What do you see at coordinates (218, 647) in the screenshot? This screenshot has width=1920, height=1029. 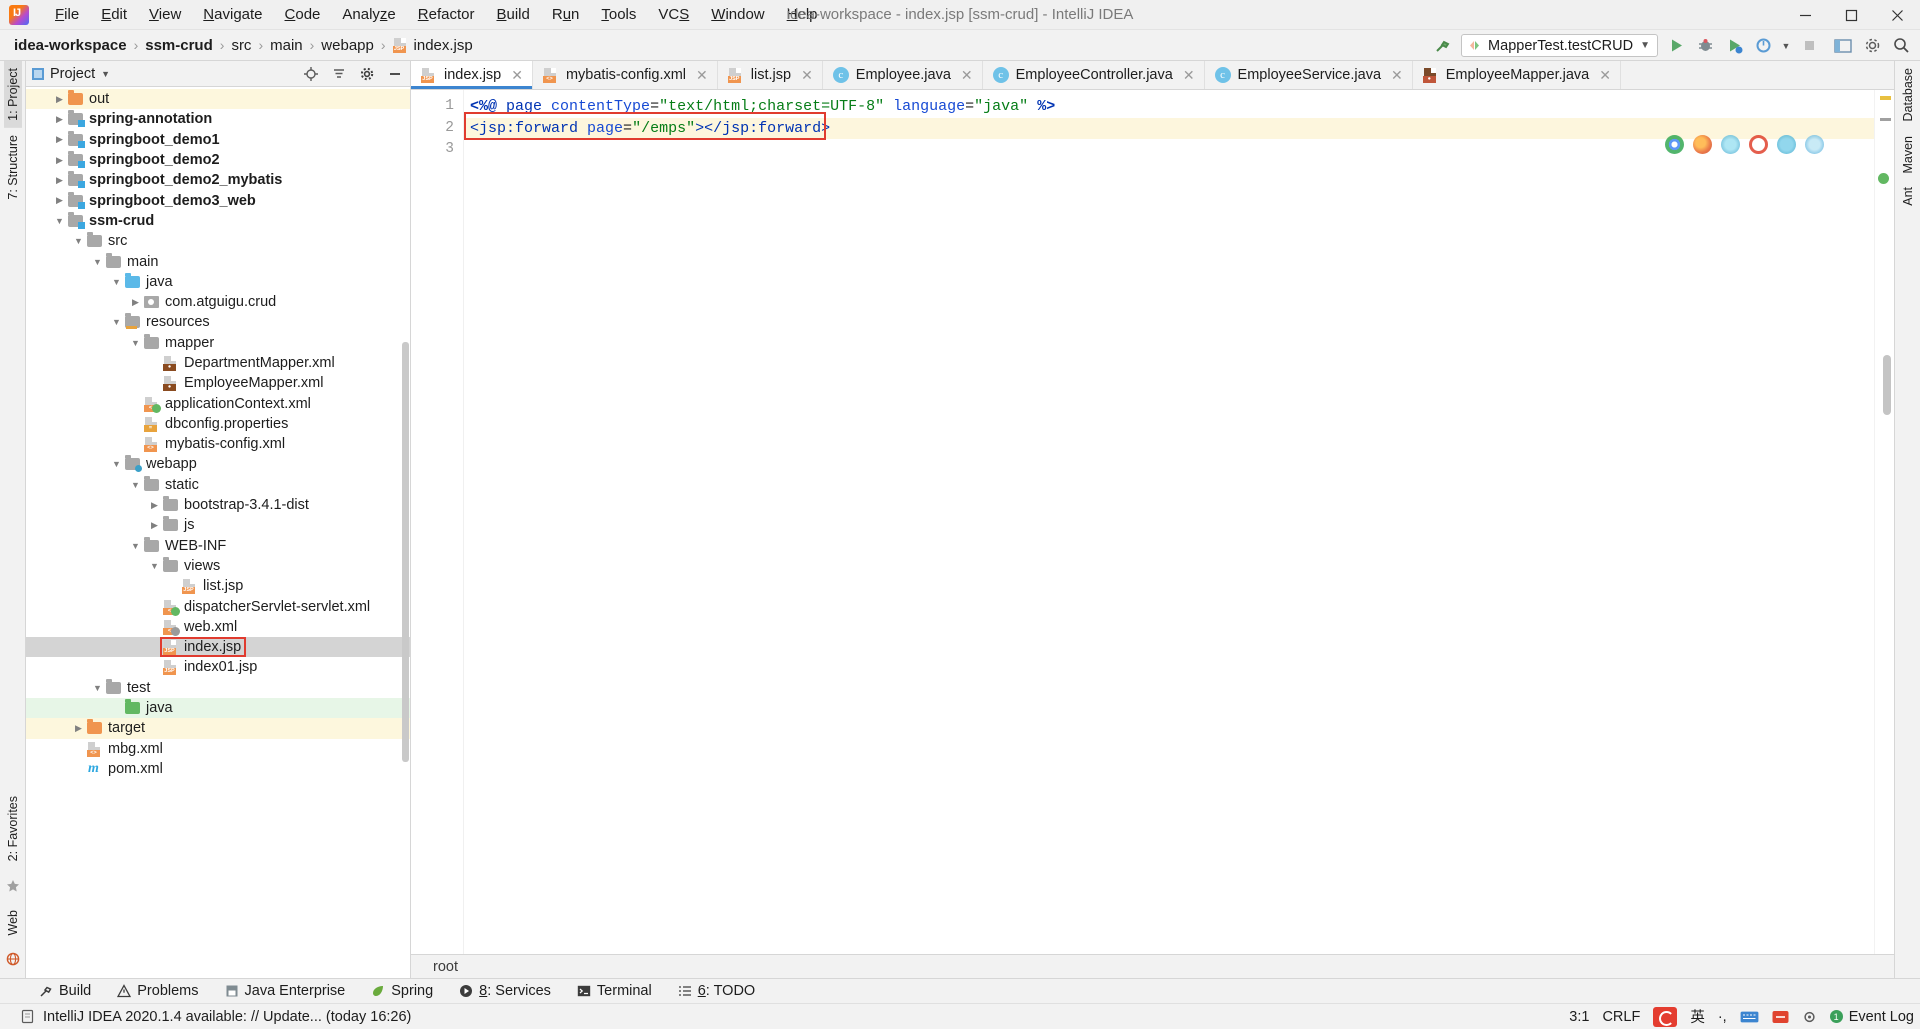 I see `tree-node-index-jsp: JSP index.jsp` at bounding box center [218, 647].